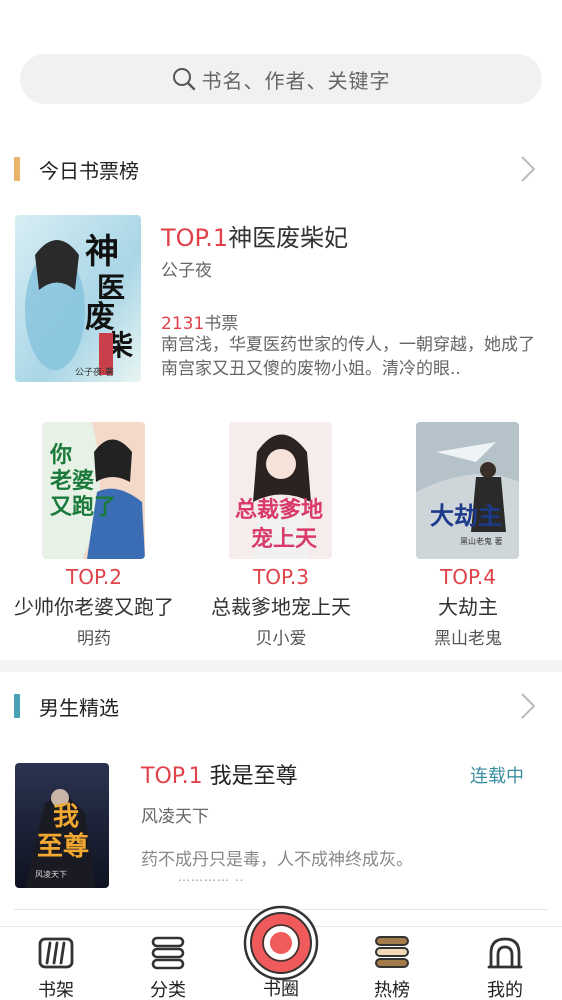  I want to click on book-author: 贝小爱, so click(281, 639).